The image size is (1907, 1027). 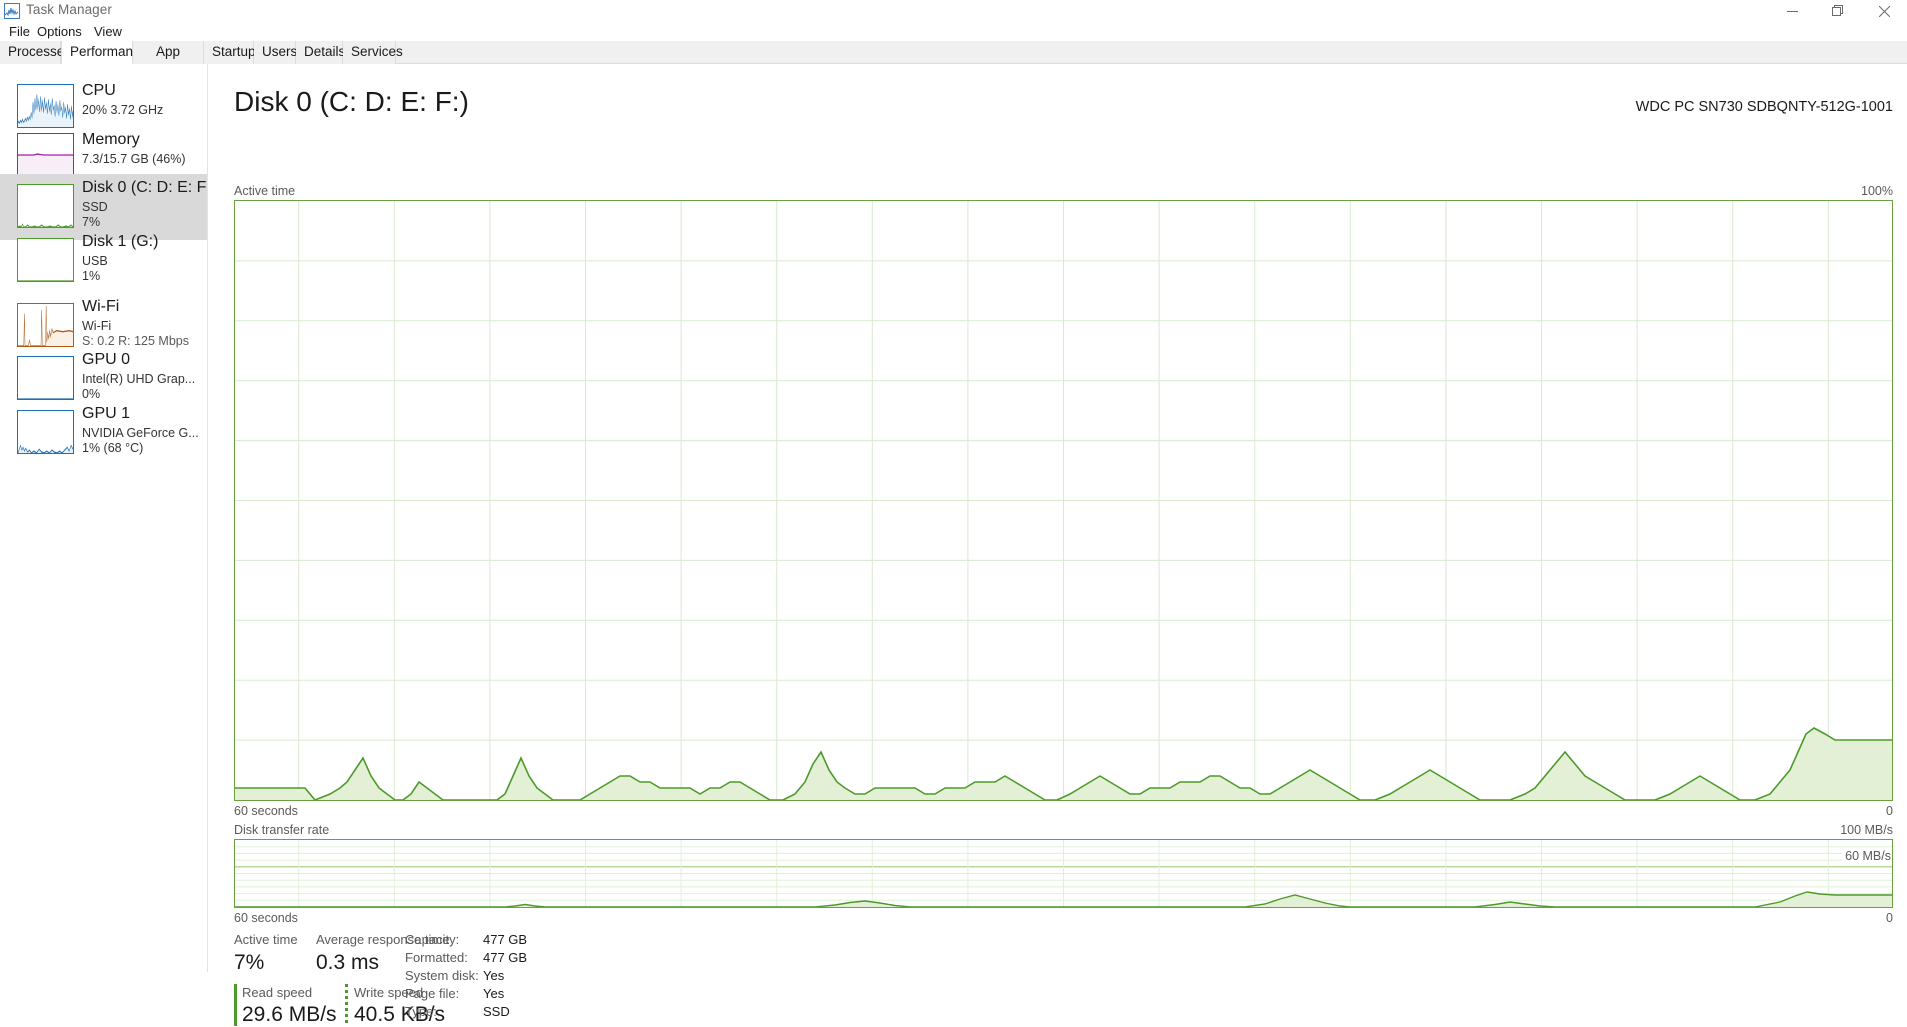 What do you see at coordinates (953, 11) in the screenshot?
I see `title-bar: Task Manager` at bounding box center [953, 11].